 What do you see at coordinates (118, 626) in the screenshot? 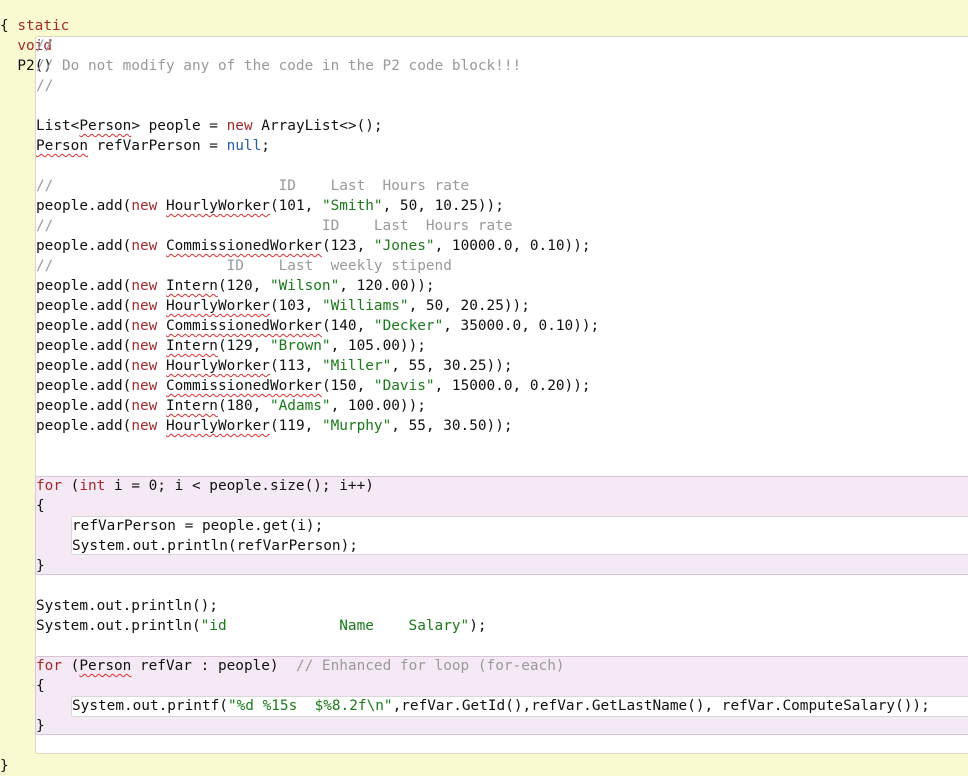
I see `println-call: System.out.println(` at bounding box center [118, 626].